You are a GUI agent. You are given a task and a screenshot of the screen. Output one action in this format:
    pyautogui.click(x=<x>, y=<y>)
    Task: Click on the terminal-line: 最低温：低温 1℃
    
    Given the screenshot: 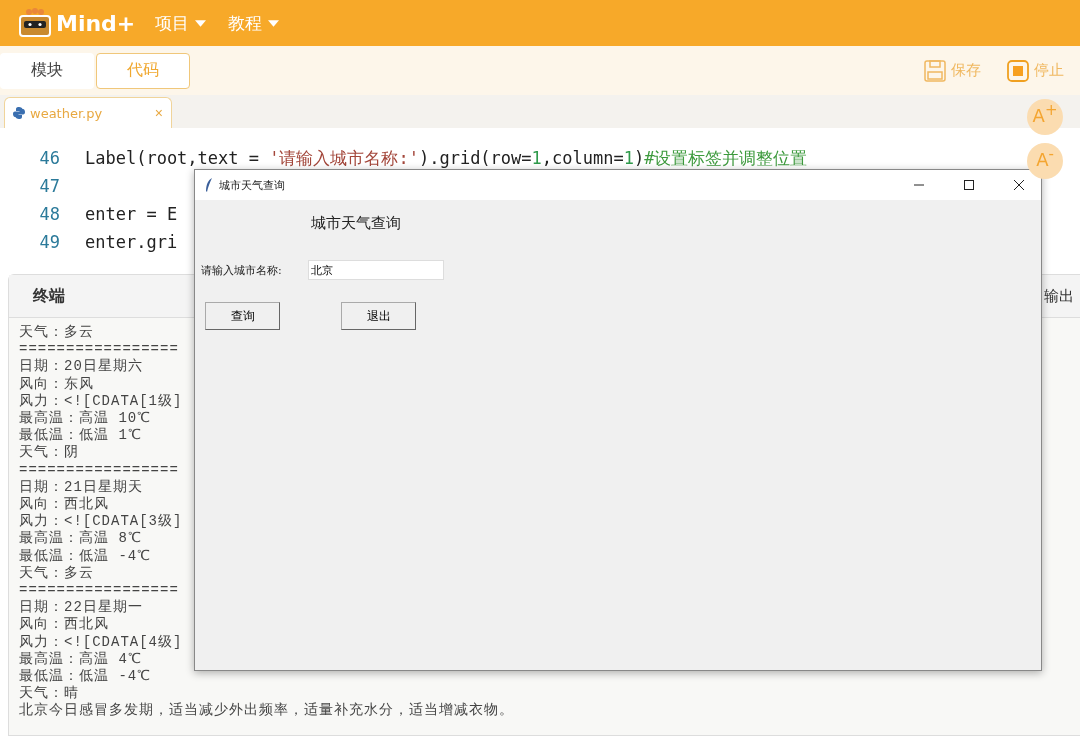 What is the action you would take?
    pyautogui.click(x=80, y=436)
    